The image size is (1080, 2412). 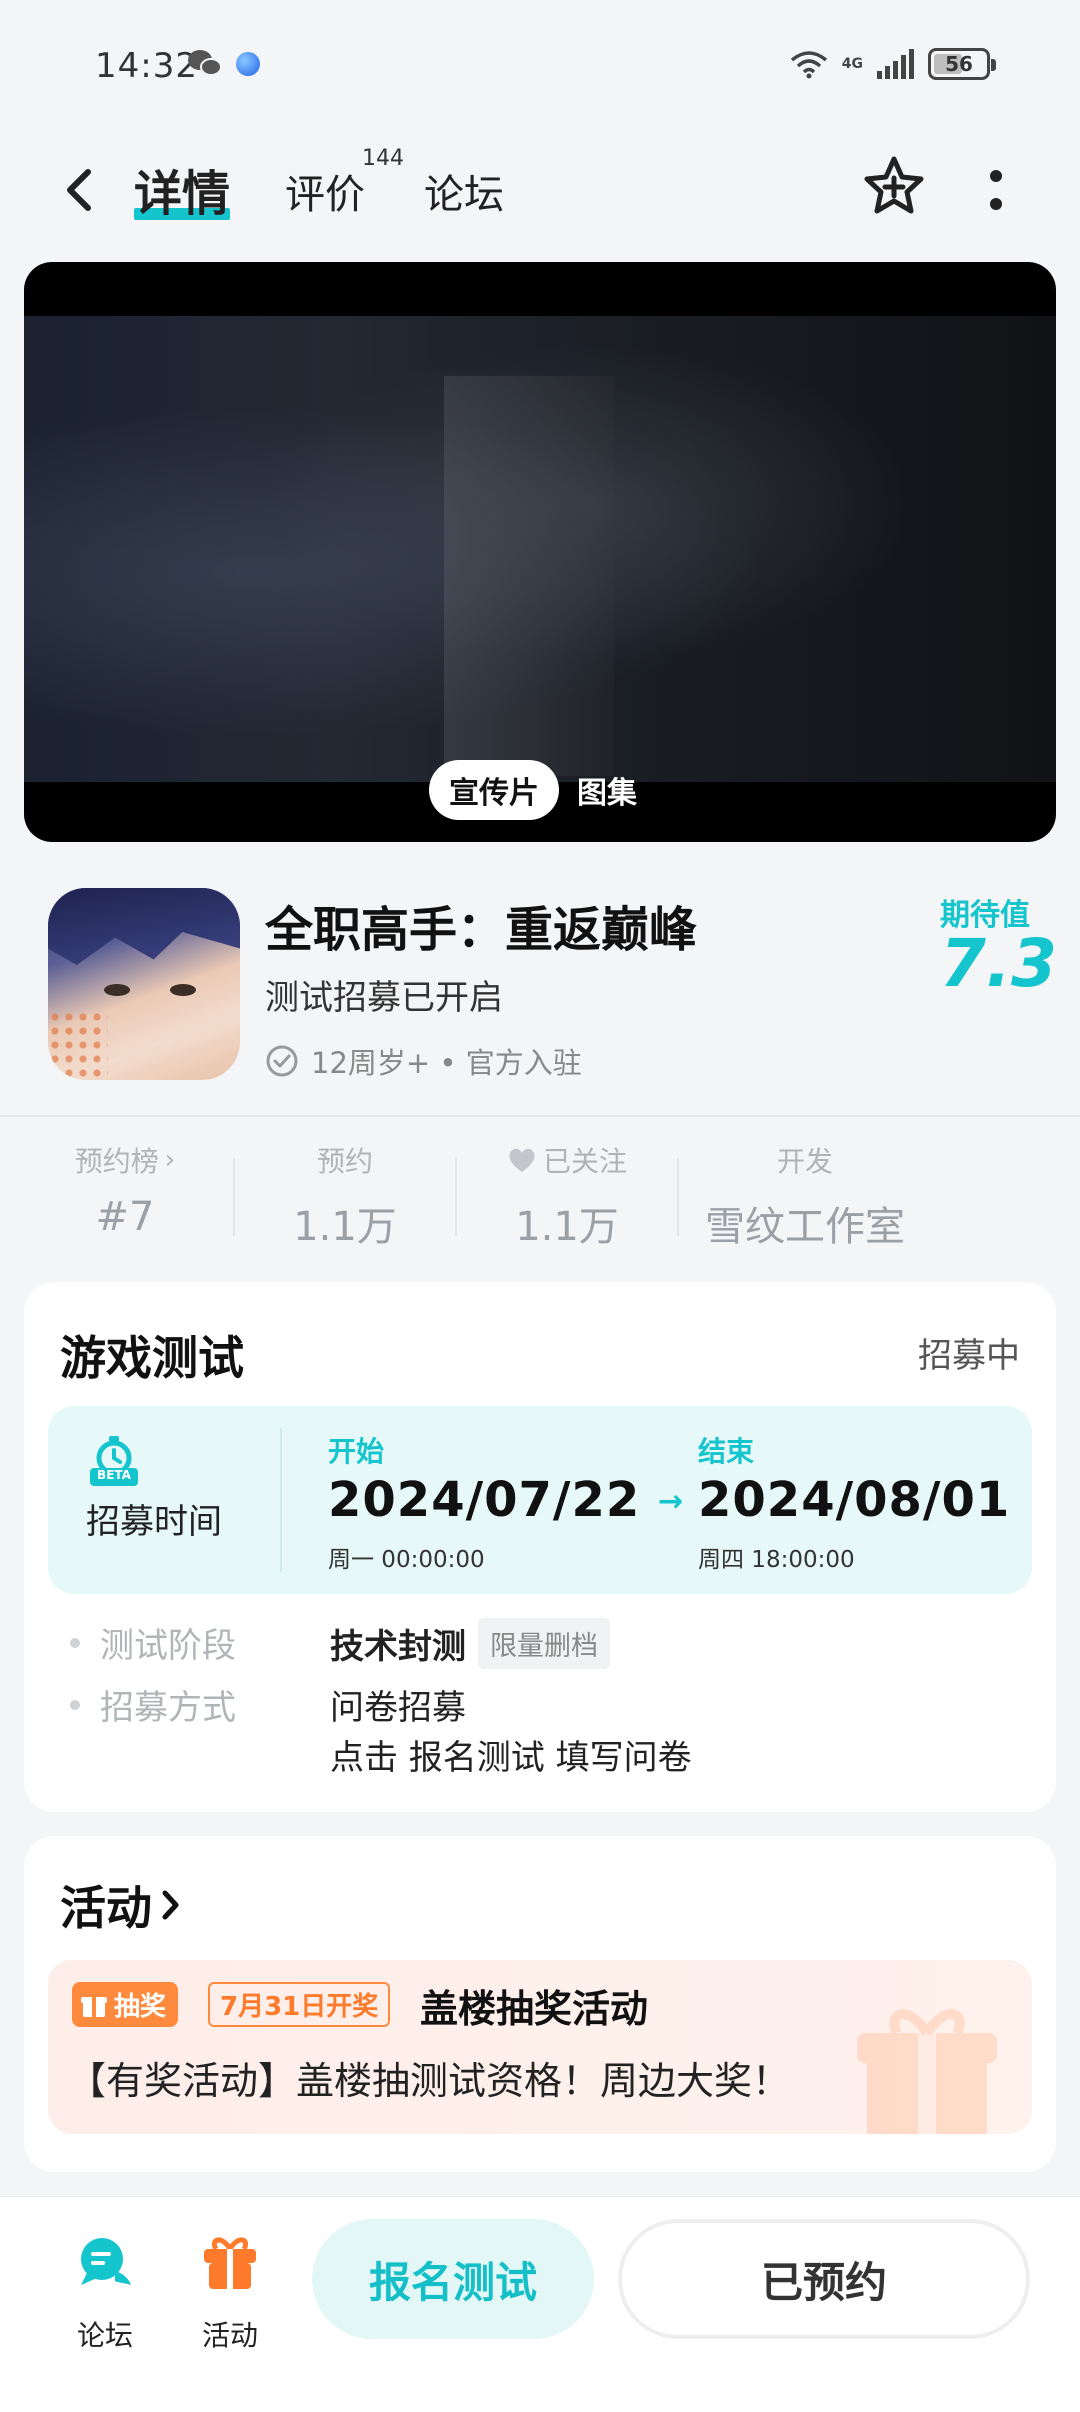 What do you see at coordinates (824, 2279) in the screenshot?
I see `reserved-button: 已预约` at bounding box center [824, 2279].